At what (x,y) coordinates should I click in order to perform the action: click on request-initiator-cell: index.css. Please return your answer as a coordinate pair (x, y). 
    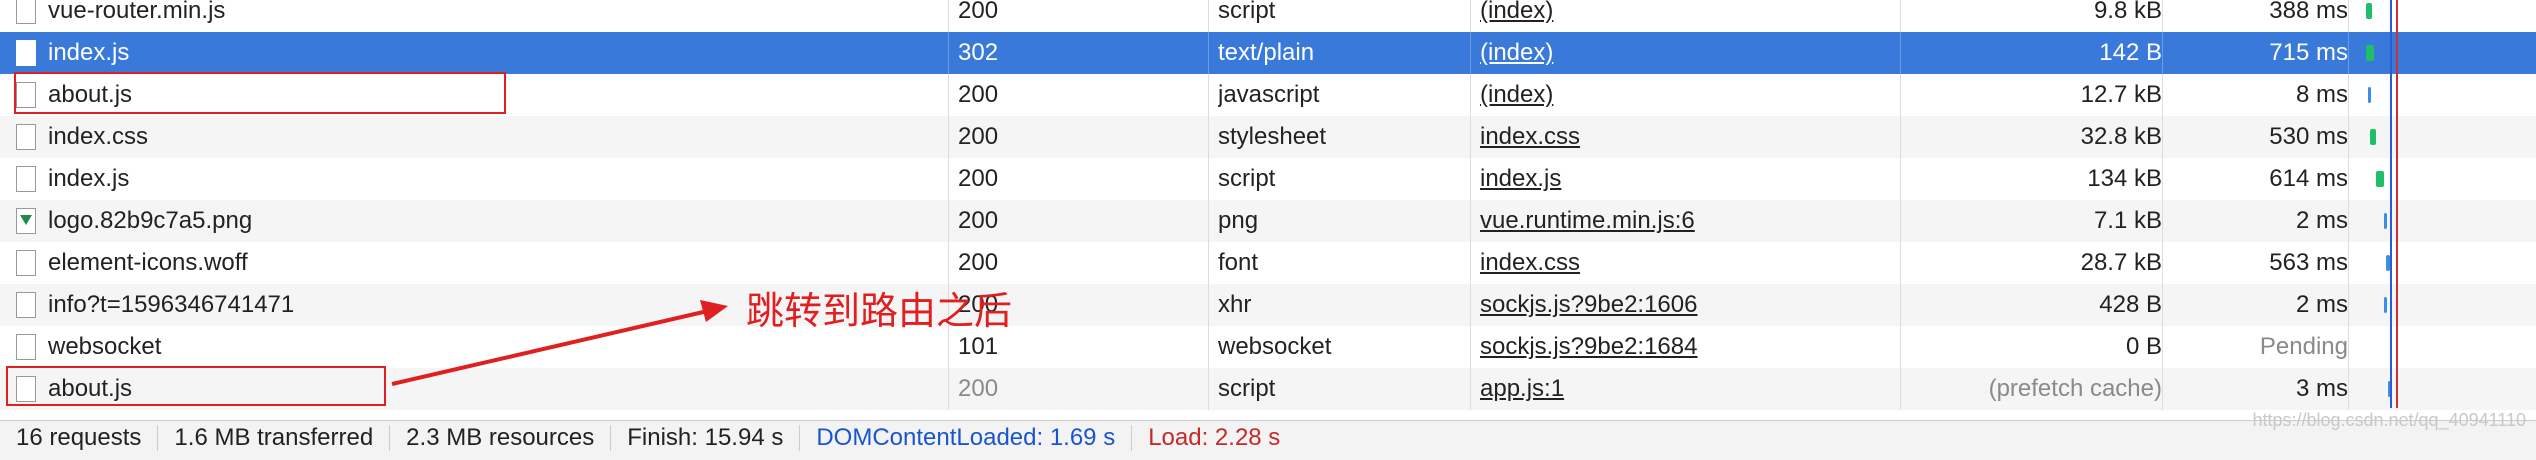
    Looking at the image, I should click on (1690, 137).